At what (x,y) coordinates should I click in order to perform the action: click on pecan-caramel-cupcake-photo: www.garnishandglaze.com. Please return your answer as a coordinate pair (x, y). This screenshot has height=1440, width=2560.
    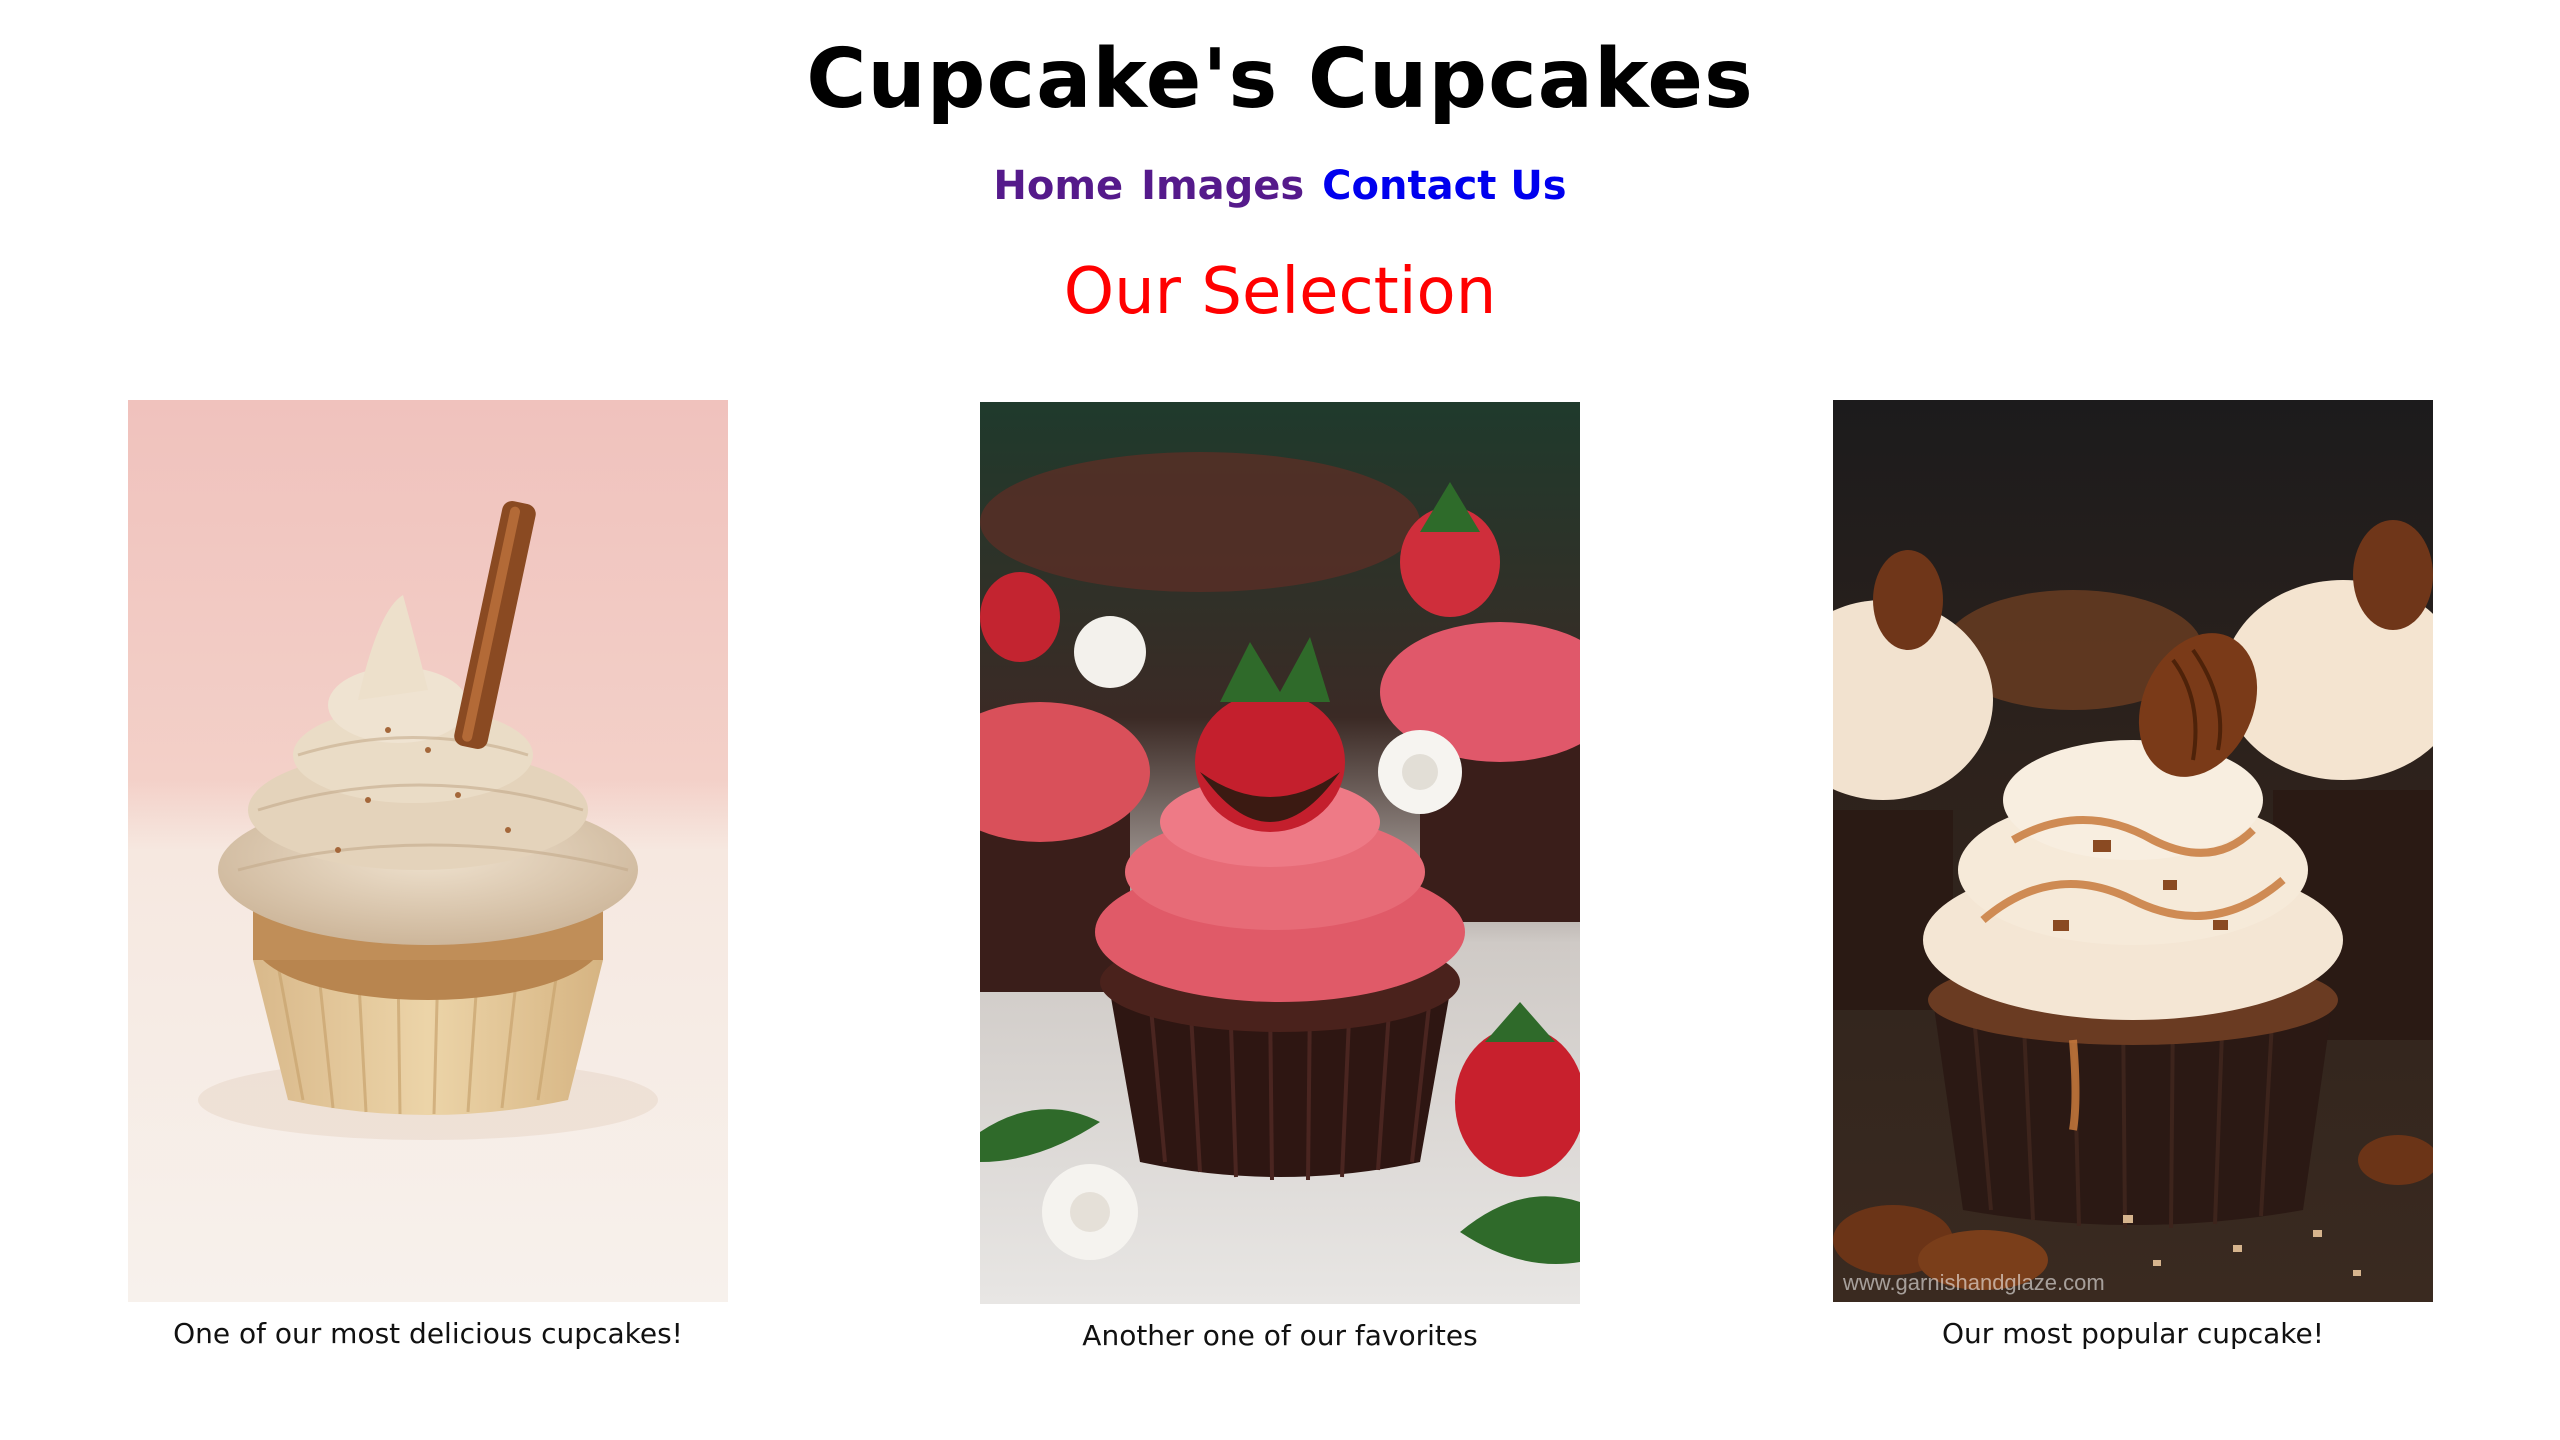
    Looking at the image, I should click on (2133, 851).